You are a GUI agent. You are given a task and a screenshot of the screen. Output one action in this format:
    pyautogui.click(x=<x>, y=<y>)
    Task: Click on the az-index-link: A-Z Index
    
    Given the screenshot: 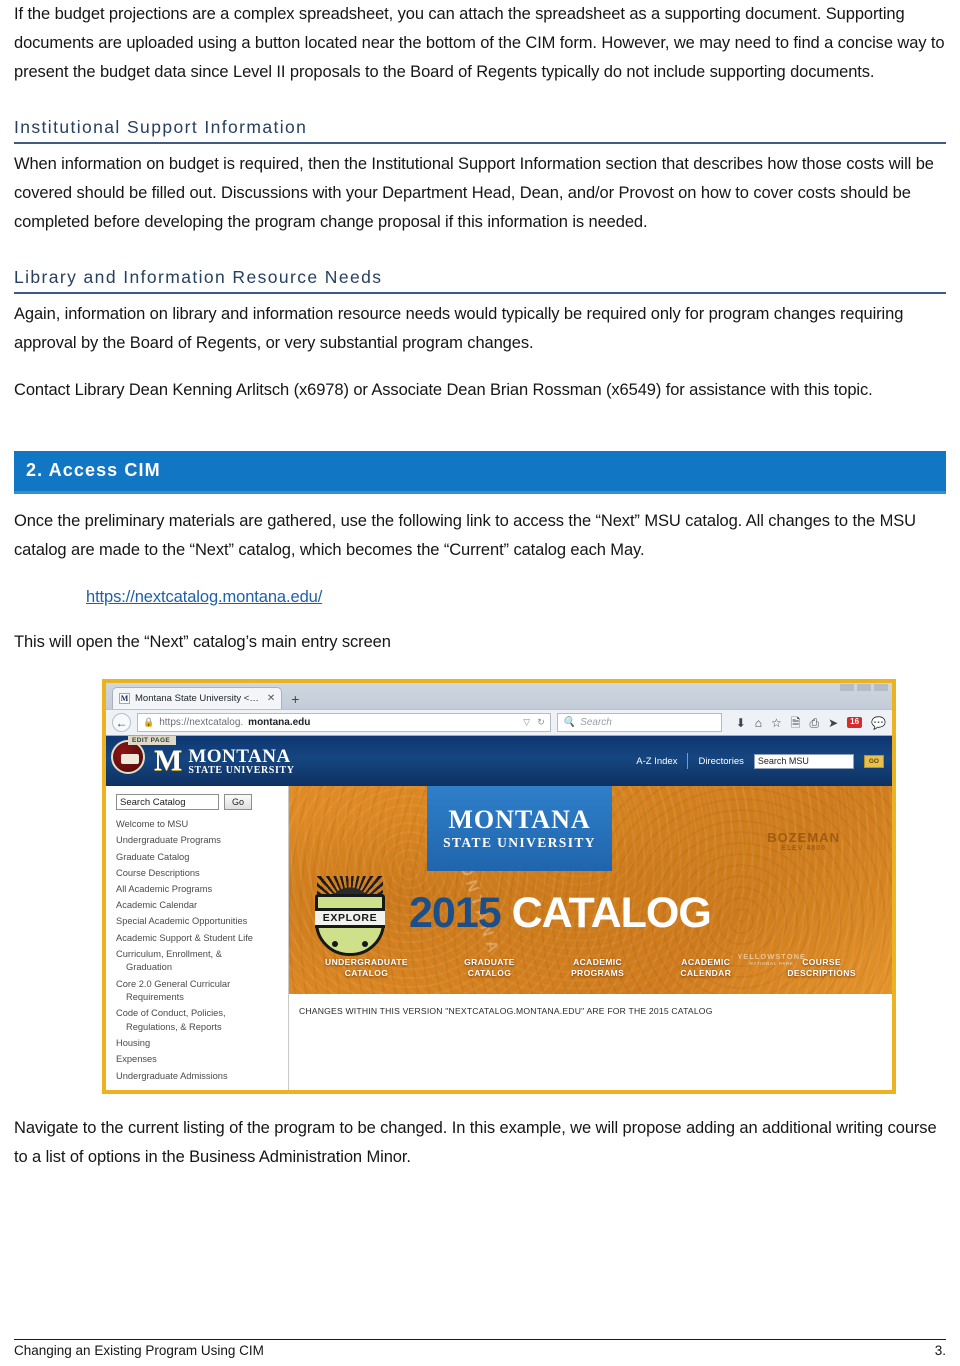 What is the action you would take?
    pyautogui.click(x=656, y=761)
    